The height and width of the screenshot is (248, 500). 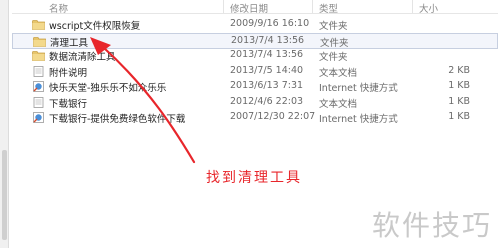 I want to click on file-date: 2013/7/5 14:40, so click(x=267, y=70).